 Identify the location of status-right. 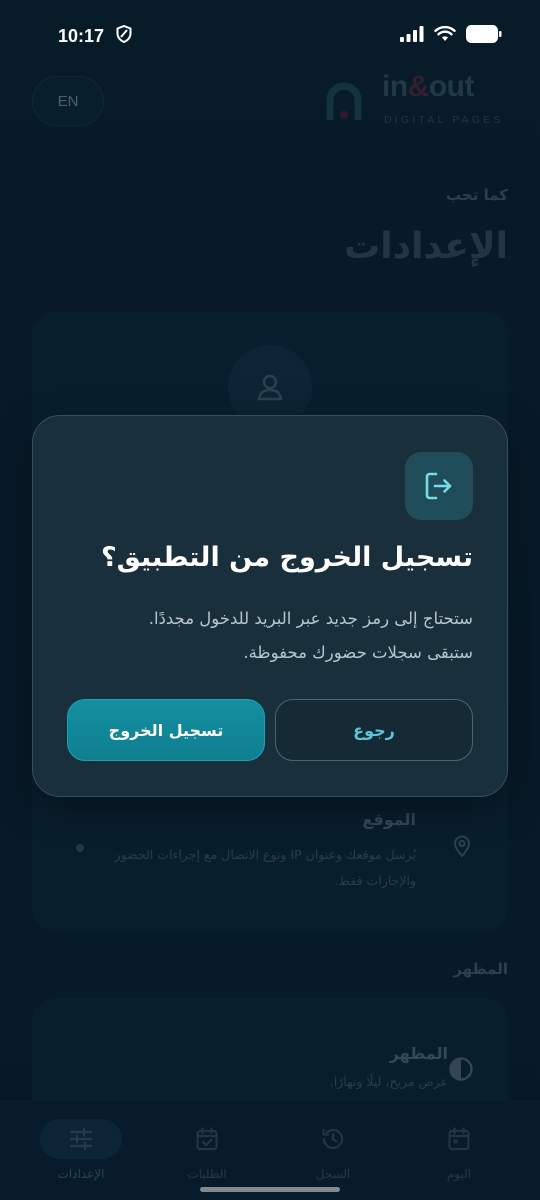
(451, 36).